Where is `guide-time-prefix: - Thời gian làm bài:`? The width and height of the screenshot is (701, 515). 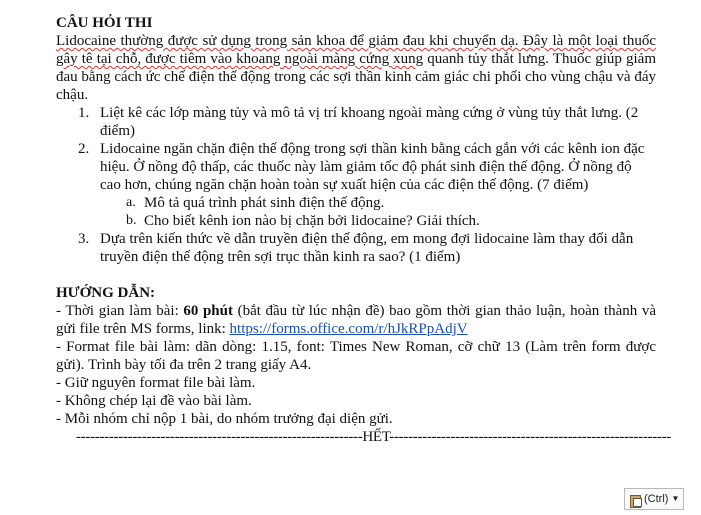 guide-time-prefix: - Thời gian làm bài: is located at coordinates (120, 311).